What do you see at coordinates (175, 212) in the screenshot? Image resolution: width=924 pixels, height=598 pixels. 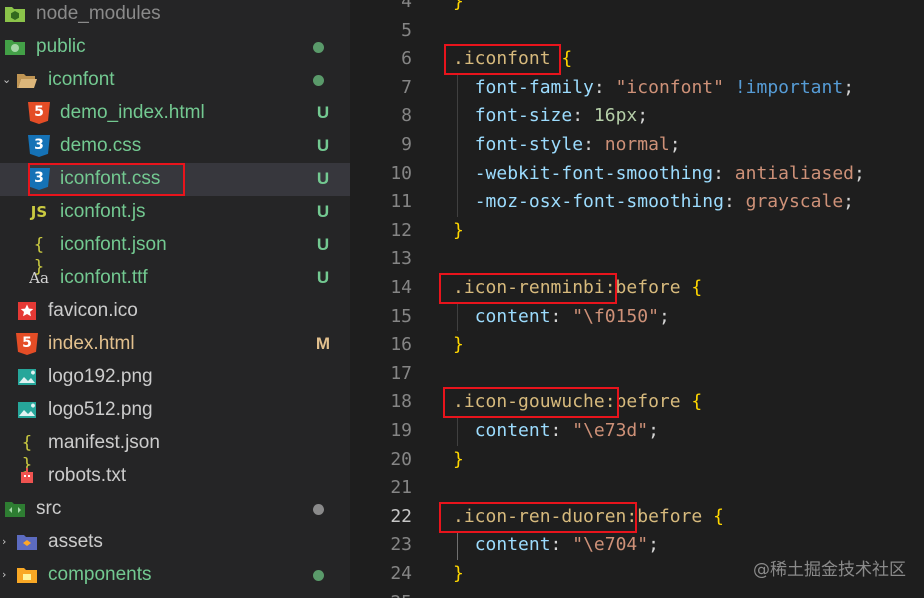 I see `explorer-item: JS iconfont.js U` at bounding box center [175, 212].